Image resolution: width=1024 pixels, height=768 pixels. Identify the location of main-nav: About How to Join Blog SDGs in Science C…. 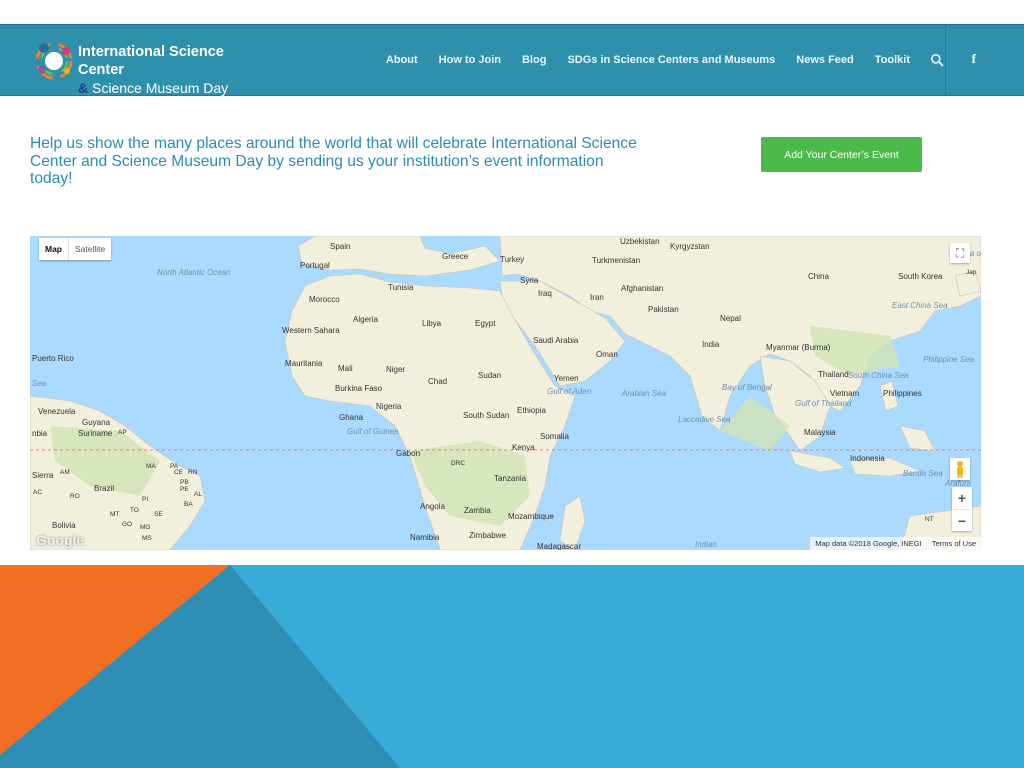
(654, 60).